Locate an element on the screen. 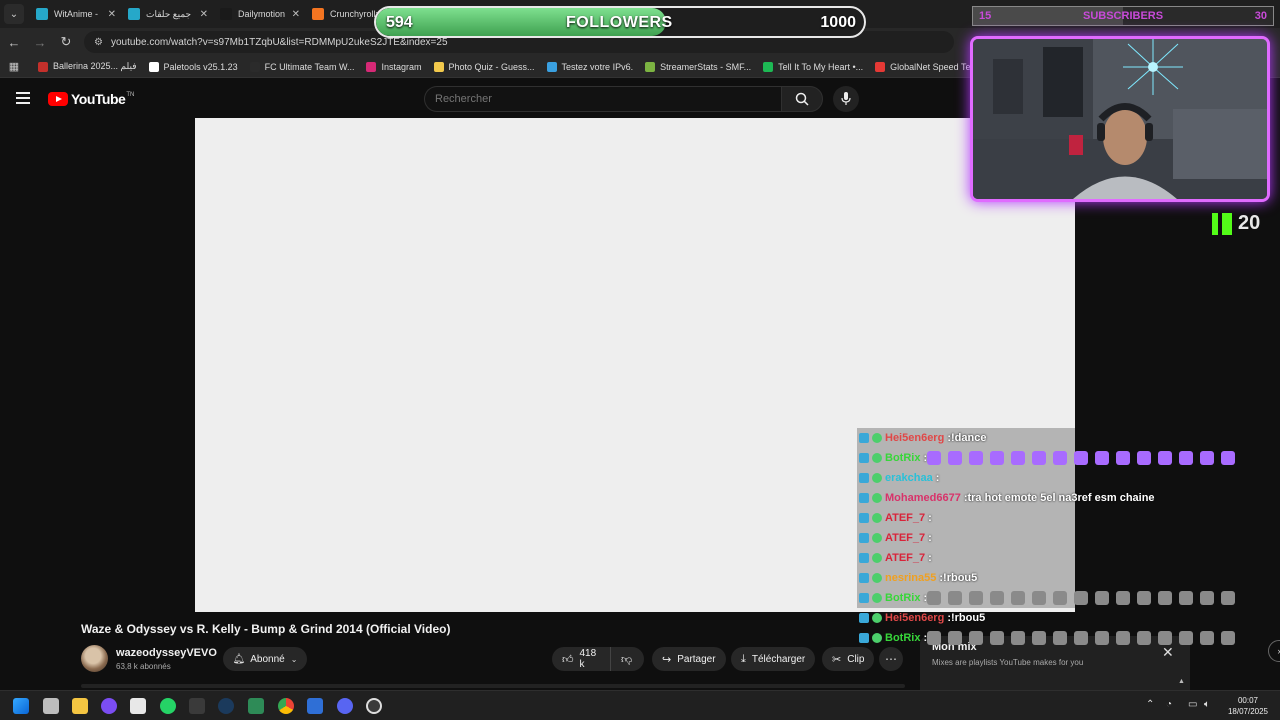  chat-username: Hei5en6erg is located at coordinates (915, 438).